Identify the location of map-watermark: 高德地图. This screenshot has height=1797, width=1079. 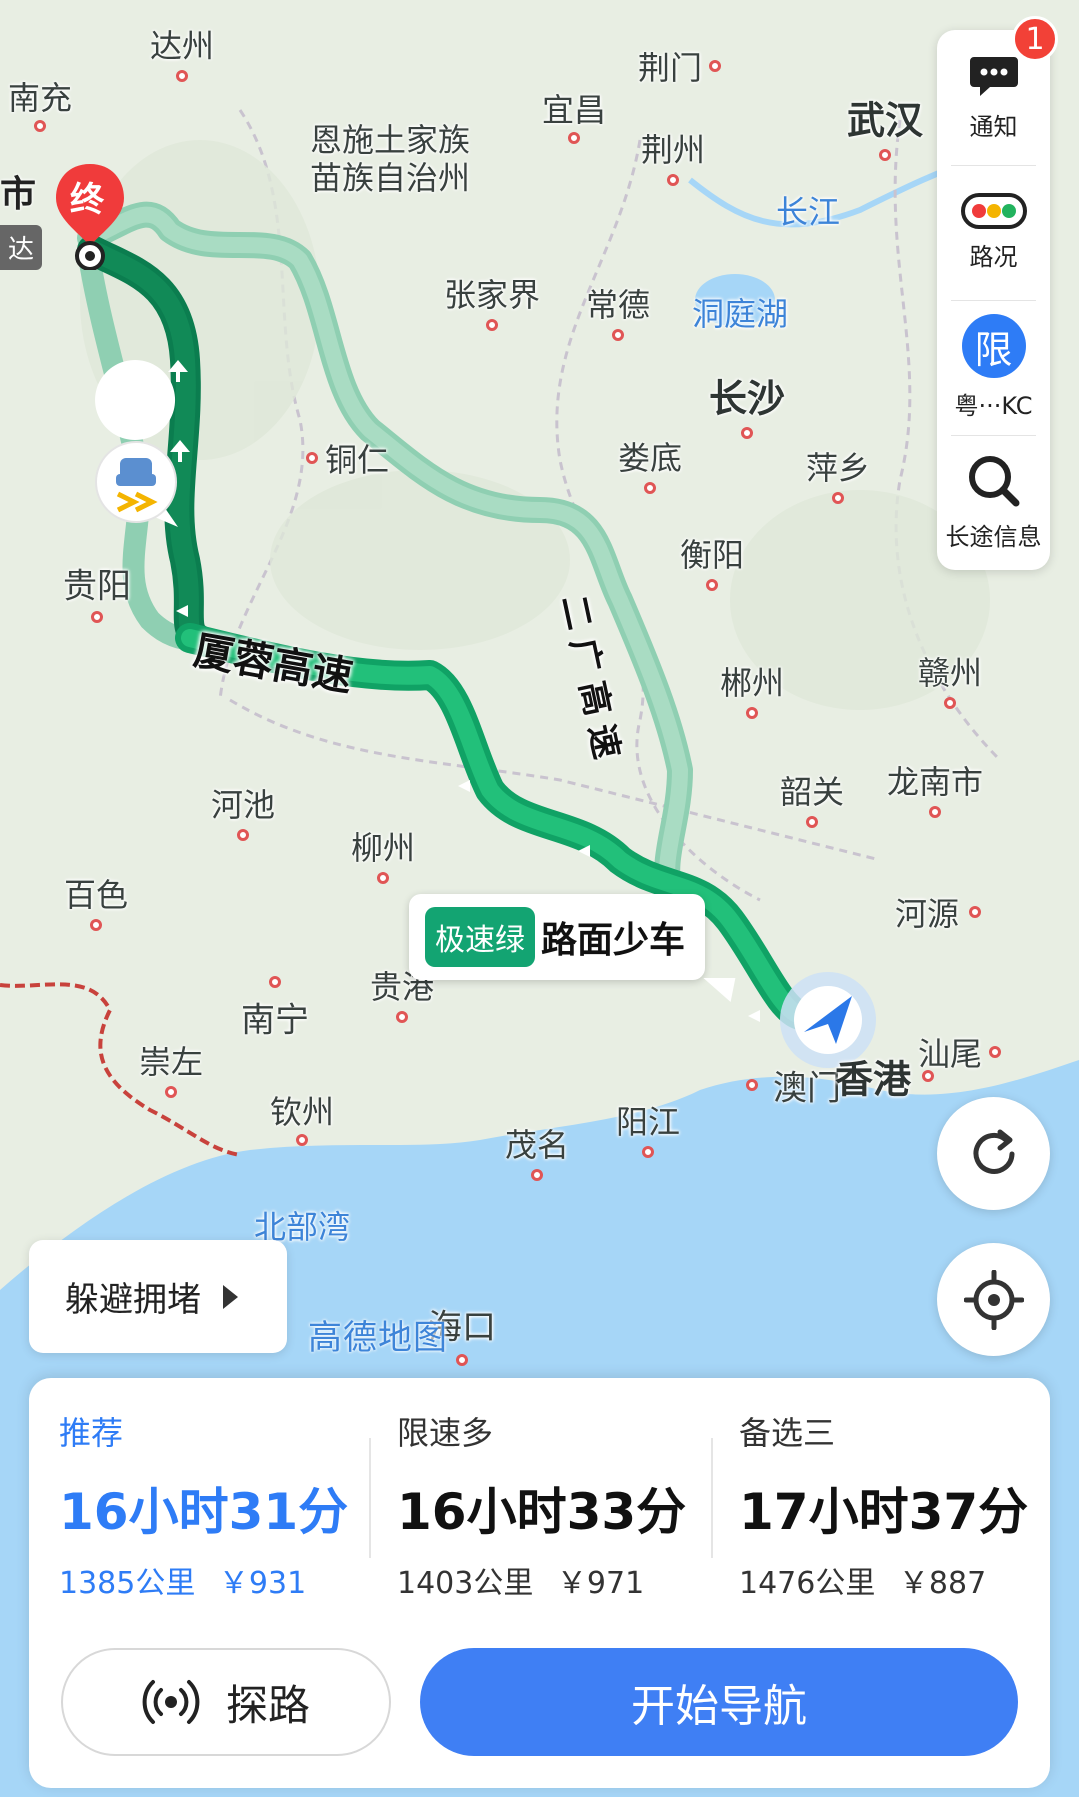
(378, 1338).